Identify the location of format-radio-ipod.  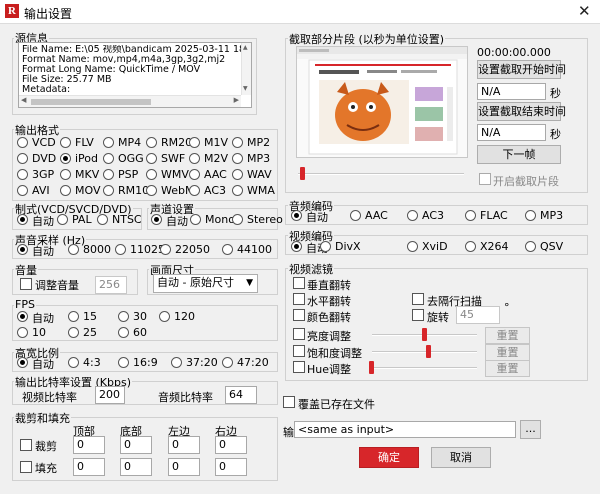
(65, 158).